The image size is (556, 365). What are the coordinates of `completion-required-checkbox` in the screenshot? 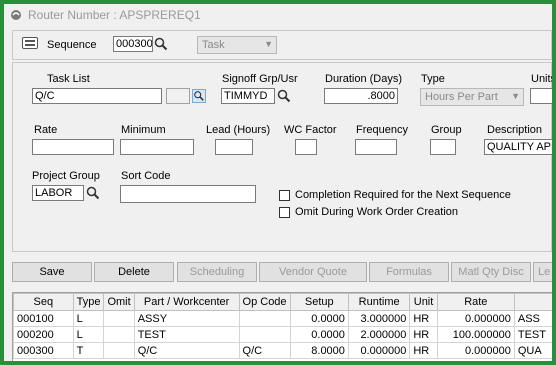 It's located at (284, 195).